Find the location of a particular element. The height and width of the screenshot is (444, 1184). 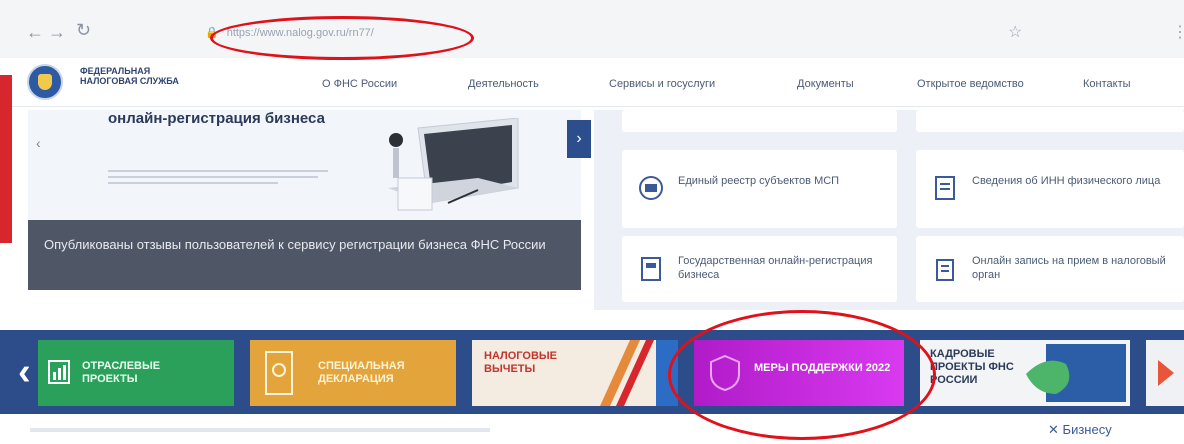

play-icon is located at coordinates (1166, 373).